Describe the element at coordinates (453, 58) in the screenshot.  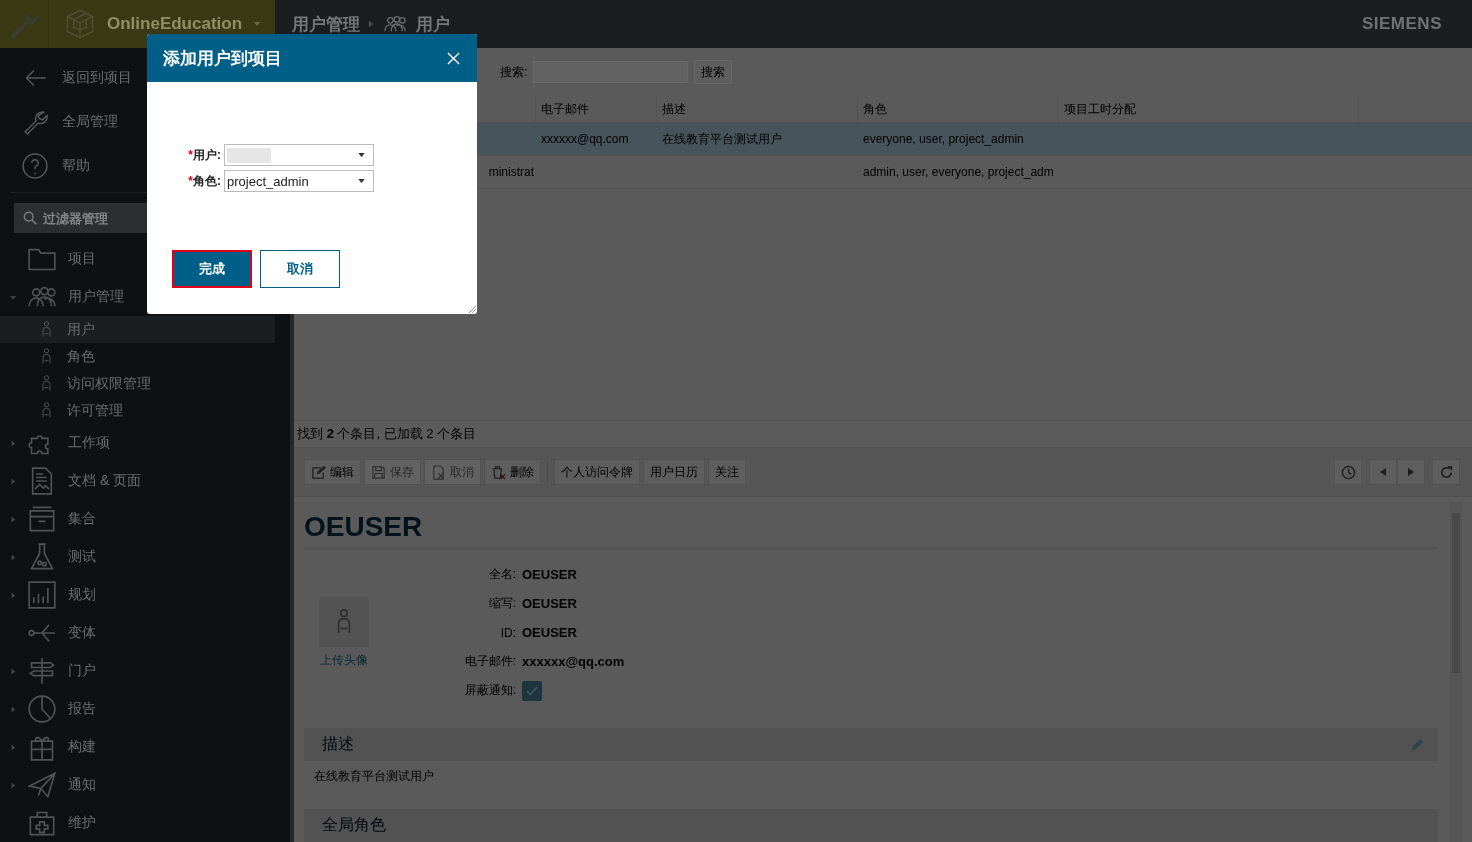
I see `close-icon` at that location.